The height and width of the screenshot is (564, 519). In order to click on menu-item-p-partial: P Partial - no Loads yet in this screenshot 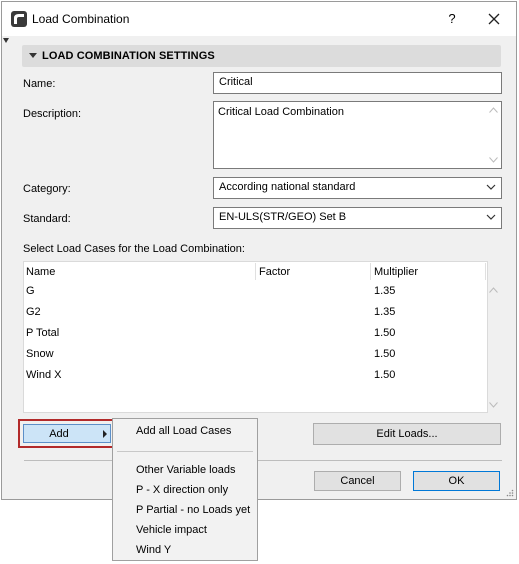, I will do `click(193, 510)`.